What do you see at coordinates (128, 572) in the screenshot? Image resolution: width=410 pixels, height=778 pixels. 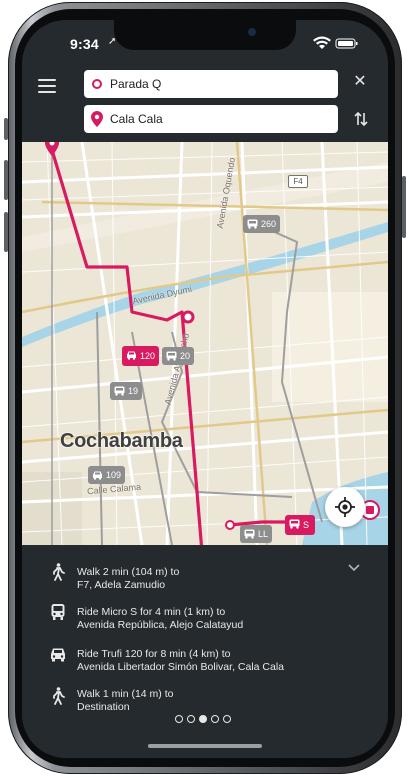 I see `step-line-1: Walk 2 min (104 m) to` at bounding box center [128, 572].